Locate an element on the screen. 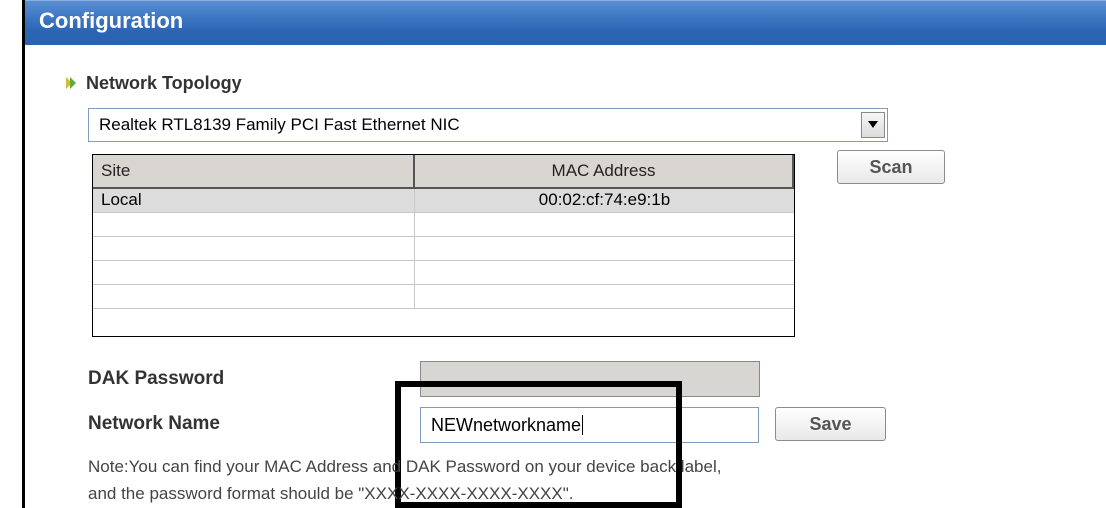 This screenshot has height=508, width=1106. text-caret is located at coordinates (583, 425).